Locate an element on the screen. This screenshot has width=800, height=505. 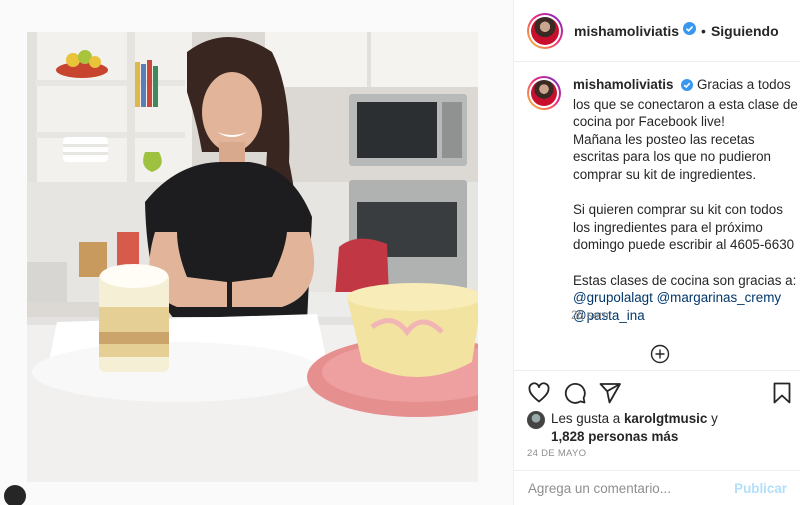
caption-line: Gracias a todos is located at coordinates (743, 84).